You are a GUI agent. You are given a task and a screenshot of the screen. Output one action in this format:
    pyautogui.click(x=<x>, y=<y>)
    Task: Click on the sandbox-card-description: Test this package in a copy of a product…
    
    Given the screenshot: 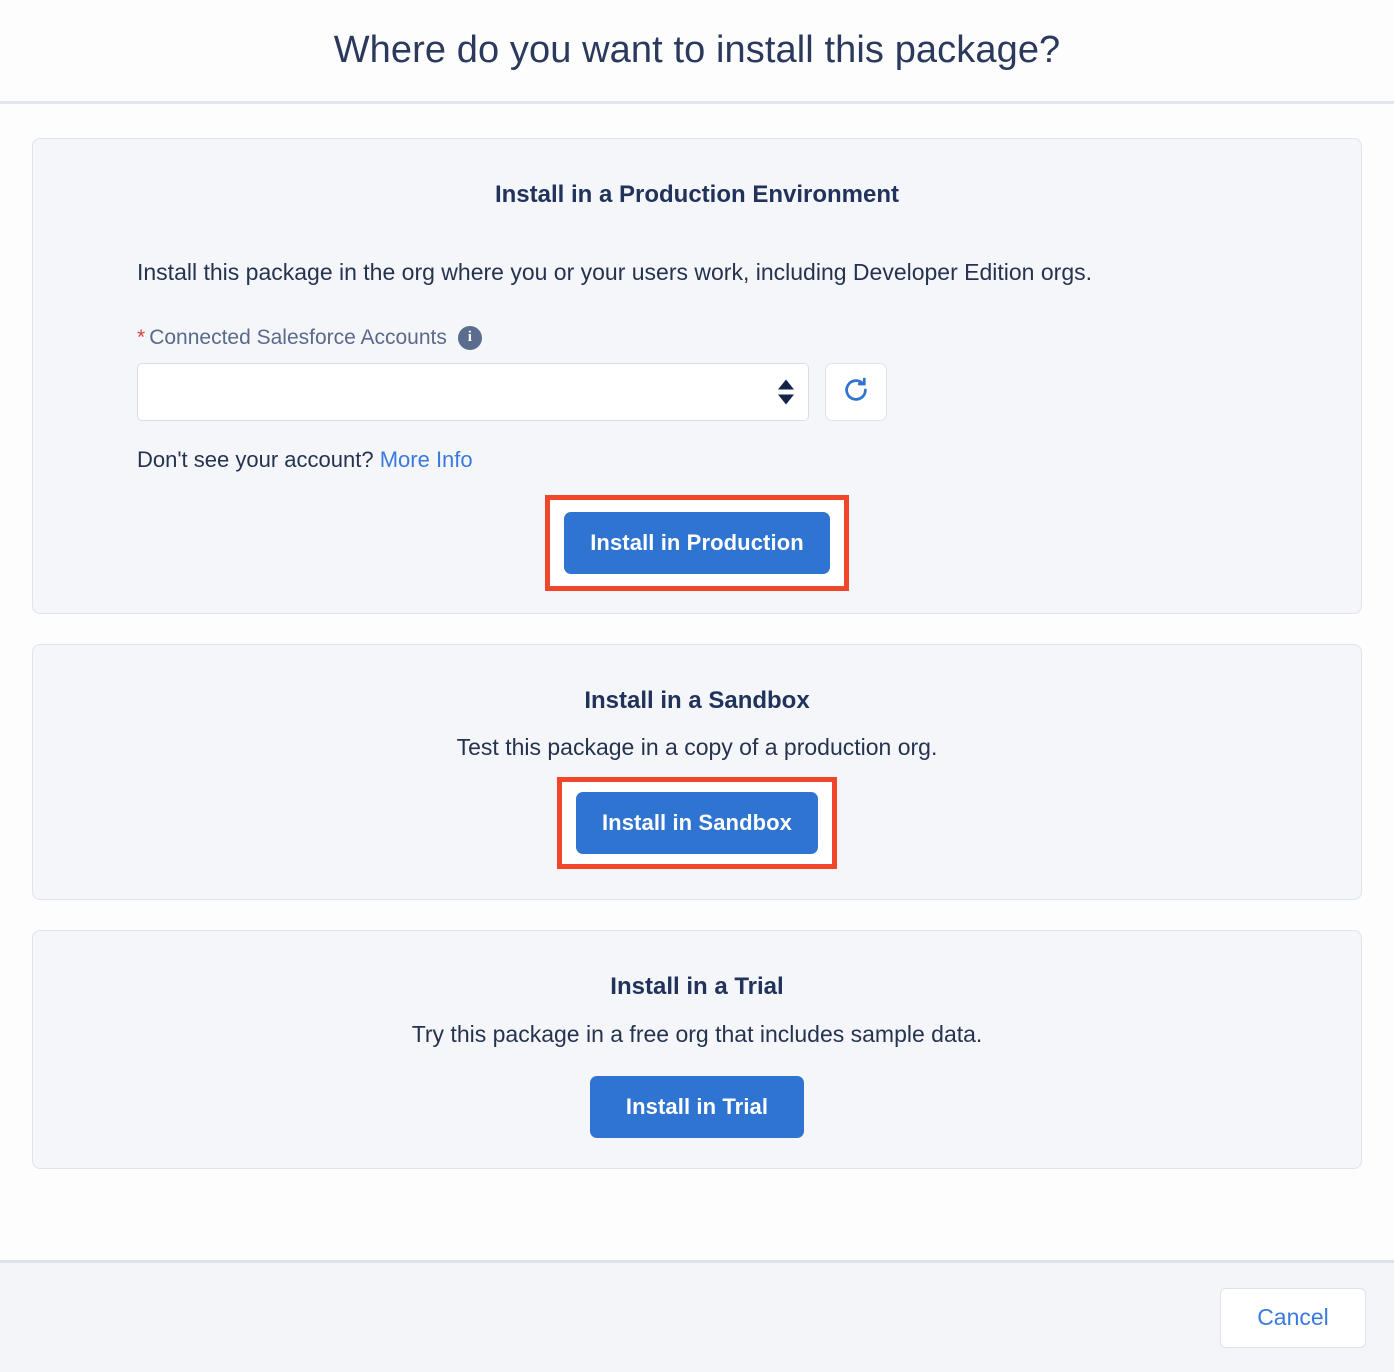 What is the action you would take?
    pyautogui.click(x=697, y=747)
    